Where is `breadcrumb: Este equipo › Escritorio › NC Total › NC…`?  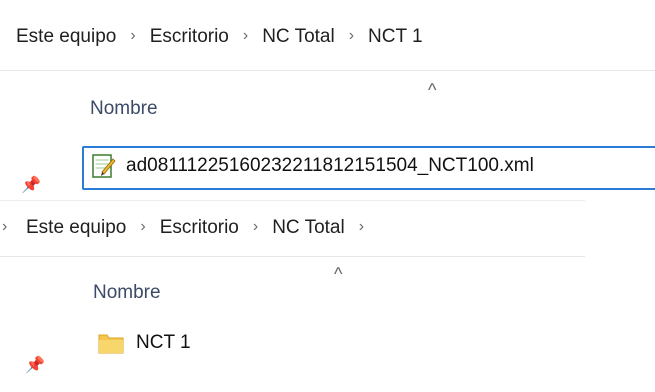 breadcrumb: Este equipo › Escritorio › NC Total › NC… is located at coordinates (219, 37).